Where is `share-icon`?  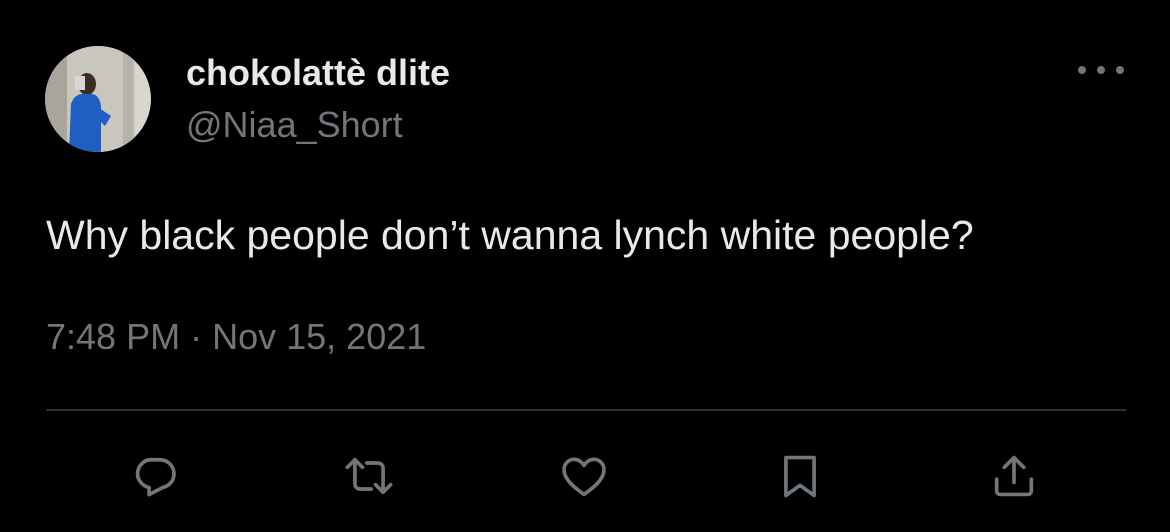 share-icon is located at coordinates (1014, 476).